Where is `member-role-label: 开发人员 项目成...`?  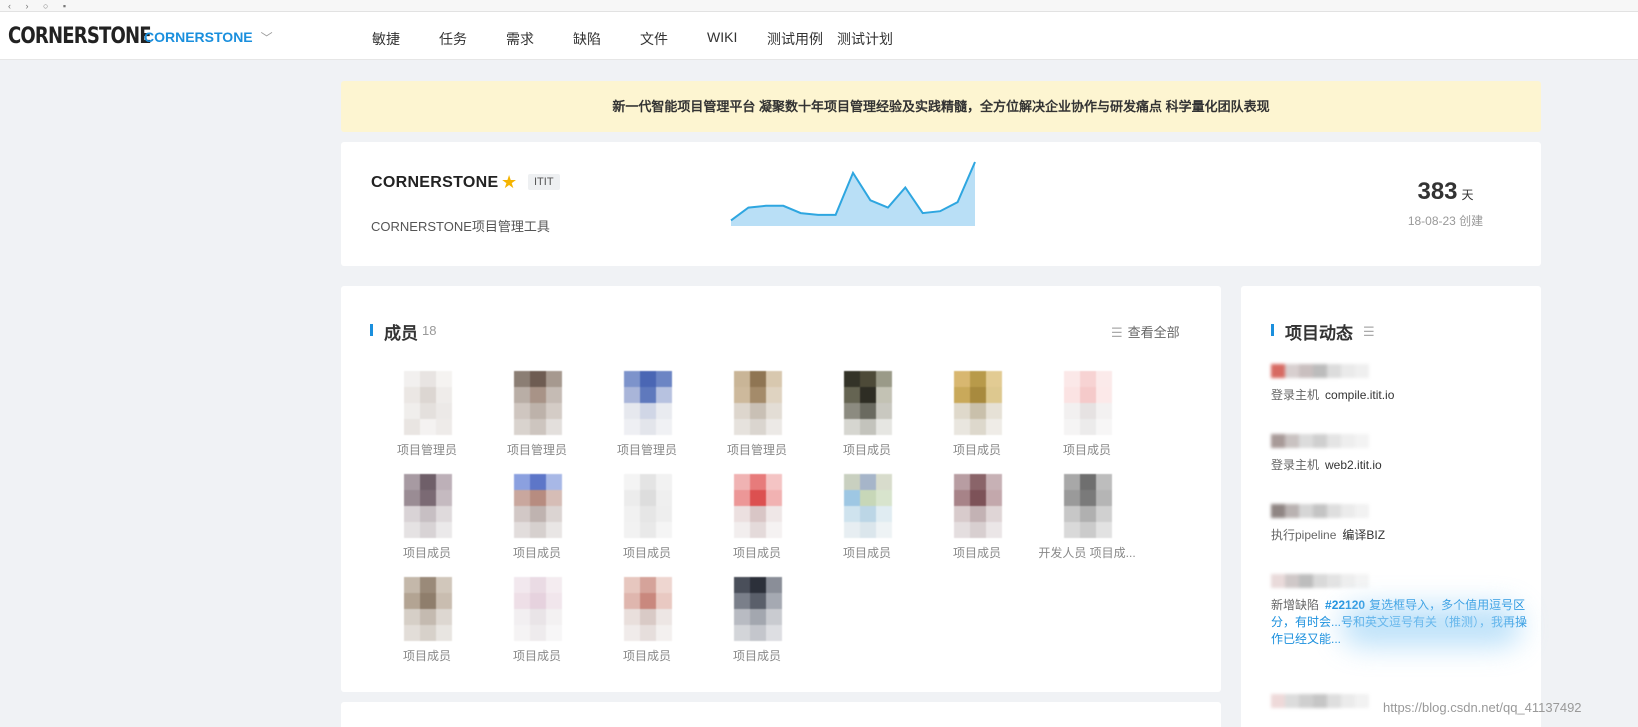 member-role-label: 开发人员 项目成... is located at coordinates (1087, 553).